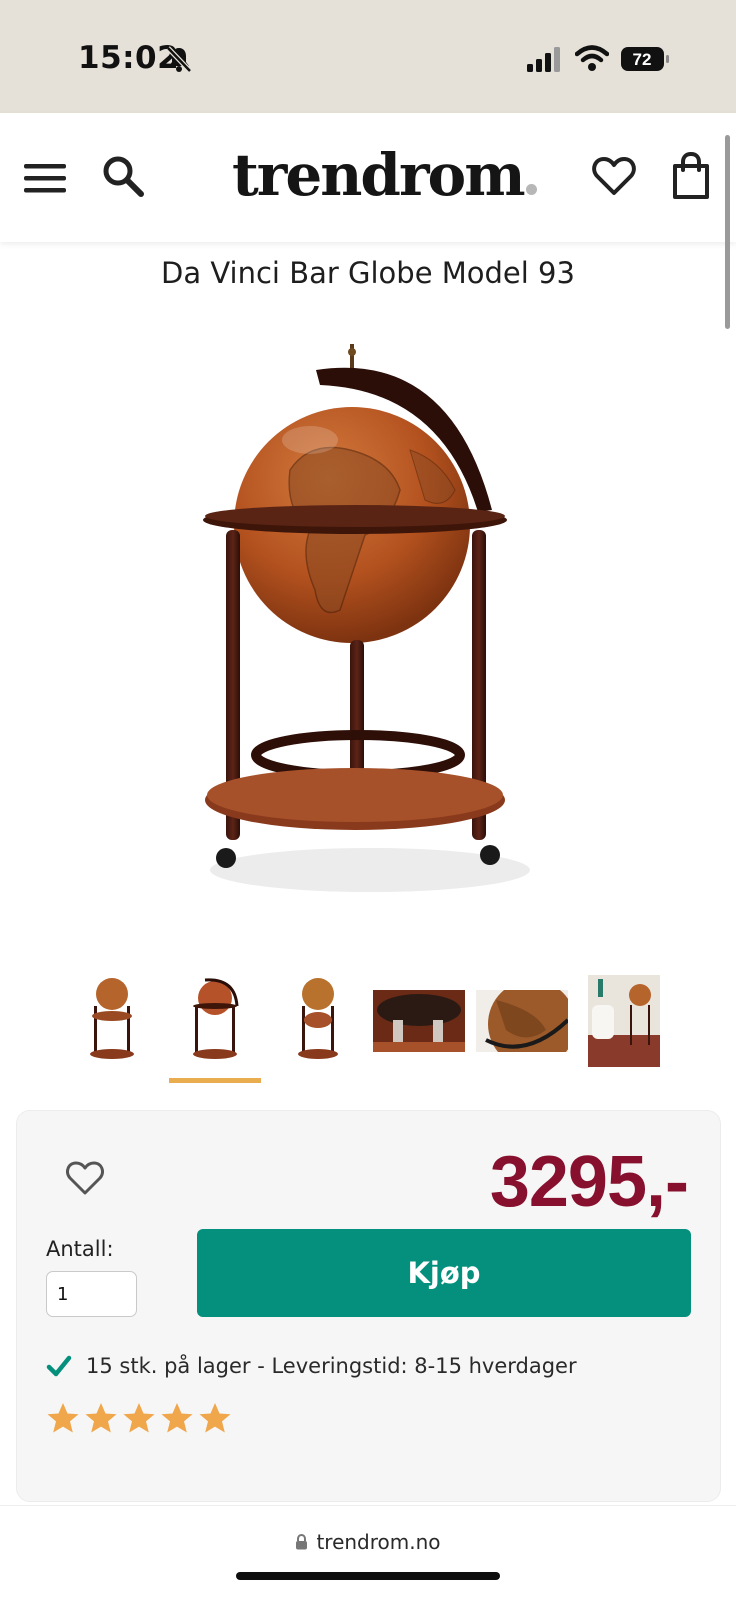 This screenshot has width=736, height=1600. Describe the element at coordinates (368, 1576) in the screenshot. I see `home-indicator` at that location.